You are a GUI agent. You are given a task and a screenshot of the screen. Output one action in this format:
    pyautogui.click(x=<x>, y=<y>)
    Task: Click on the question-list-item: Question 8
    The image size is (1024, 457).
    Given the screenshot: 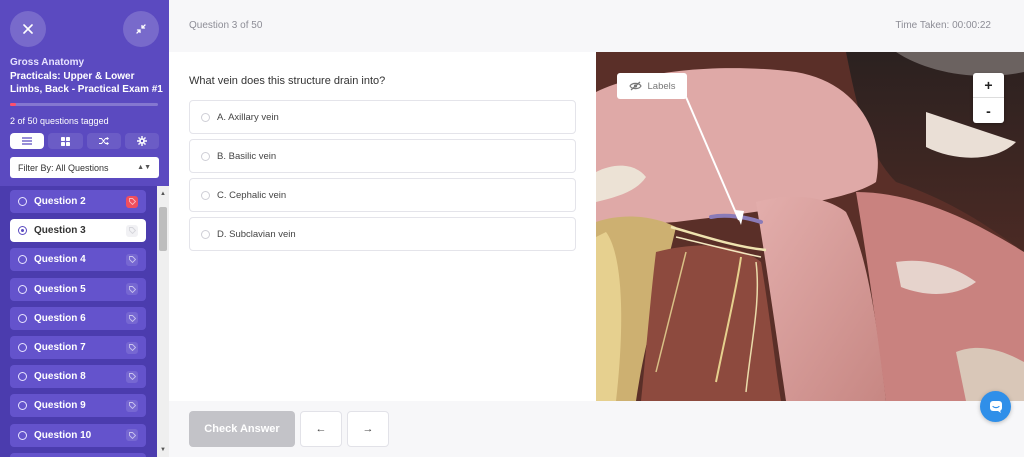 What is the action you would take?
    pyautogui.click(x=78, y=377)
    